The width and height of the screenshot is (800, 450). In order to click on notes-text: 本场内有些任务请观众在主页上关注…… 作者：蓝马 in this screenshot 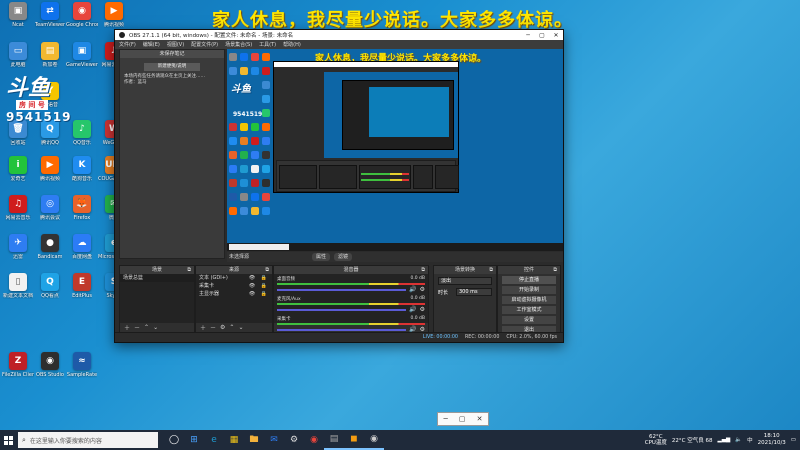, I will do `click(172, 80)`.